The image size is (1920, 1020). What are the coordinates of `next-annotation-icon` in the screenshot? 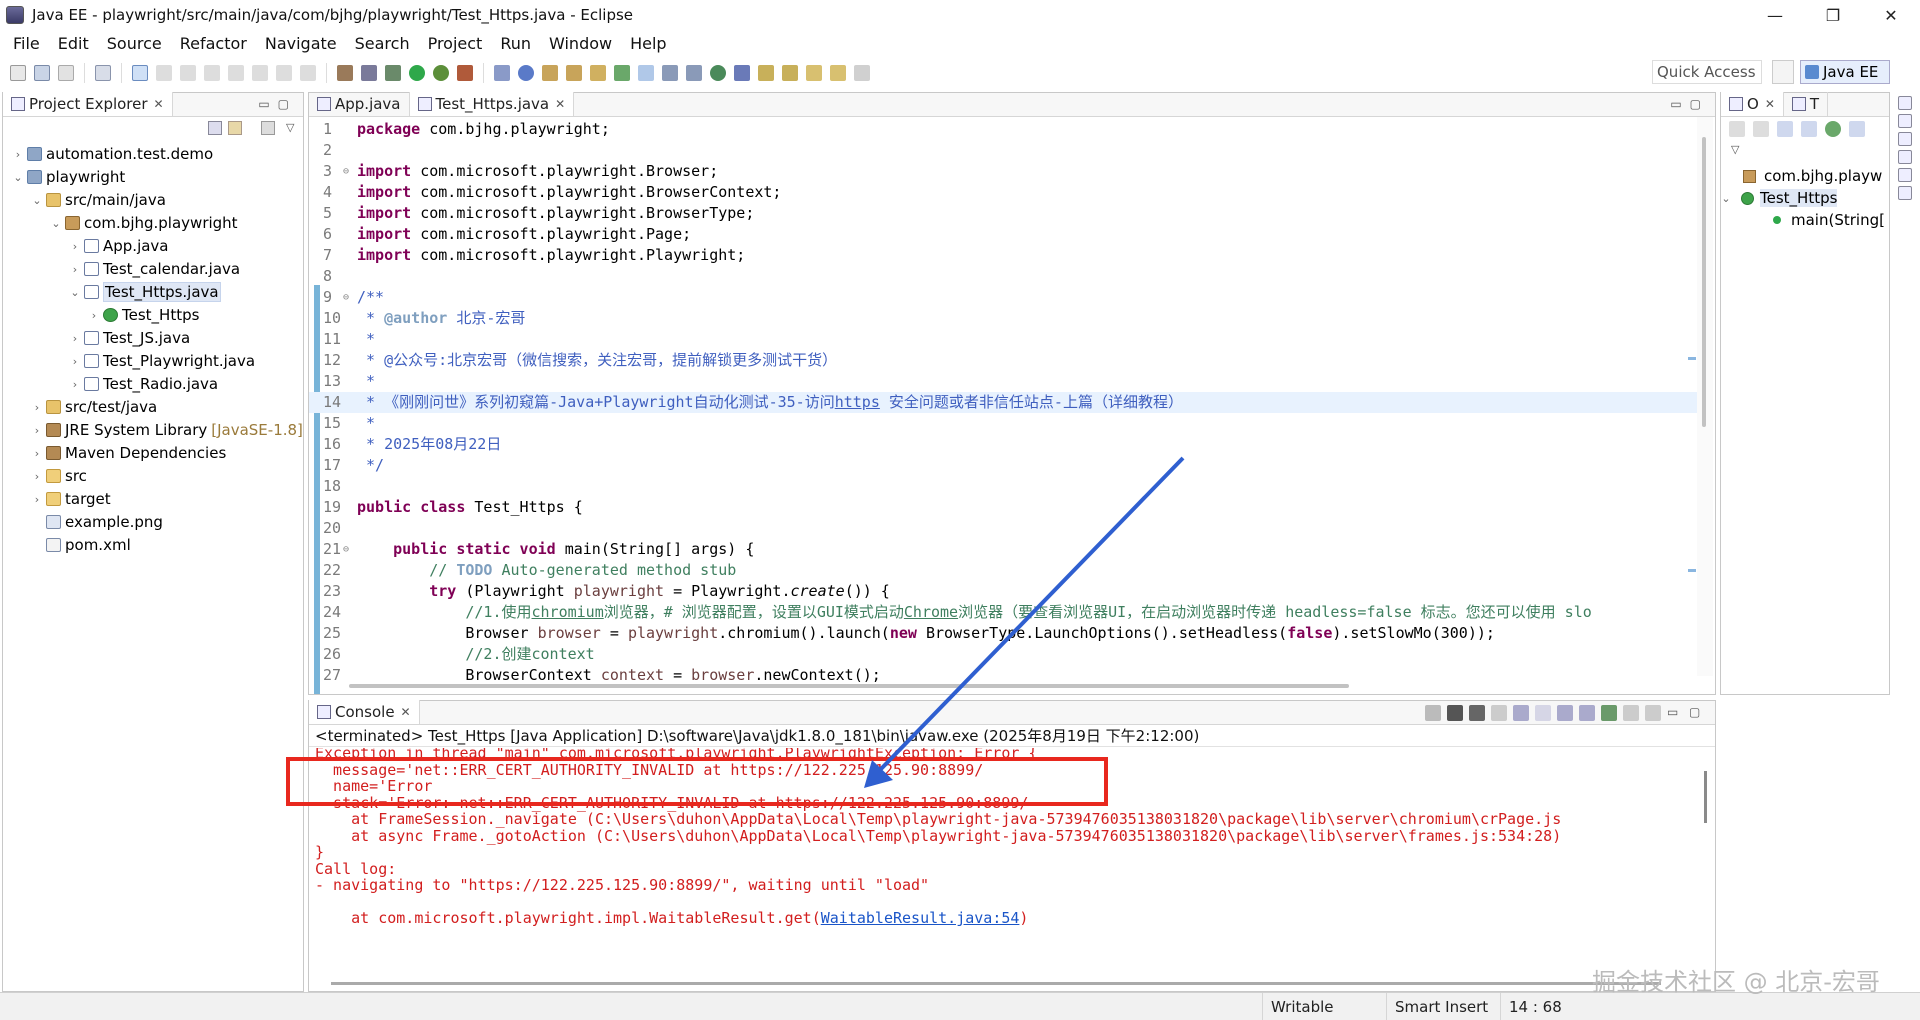 It's located at (766, 73).